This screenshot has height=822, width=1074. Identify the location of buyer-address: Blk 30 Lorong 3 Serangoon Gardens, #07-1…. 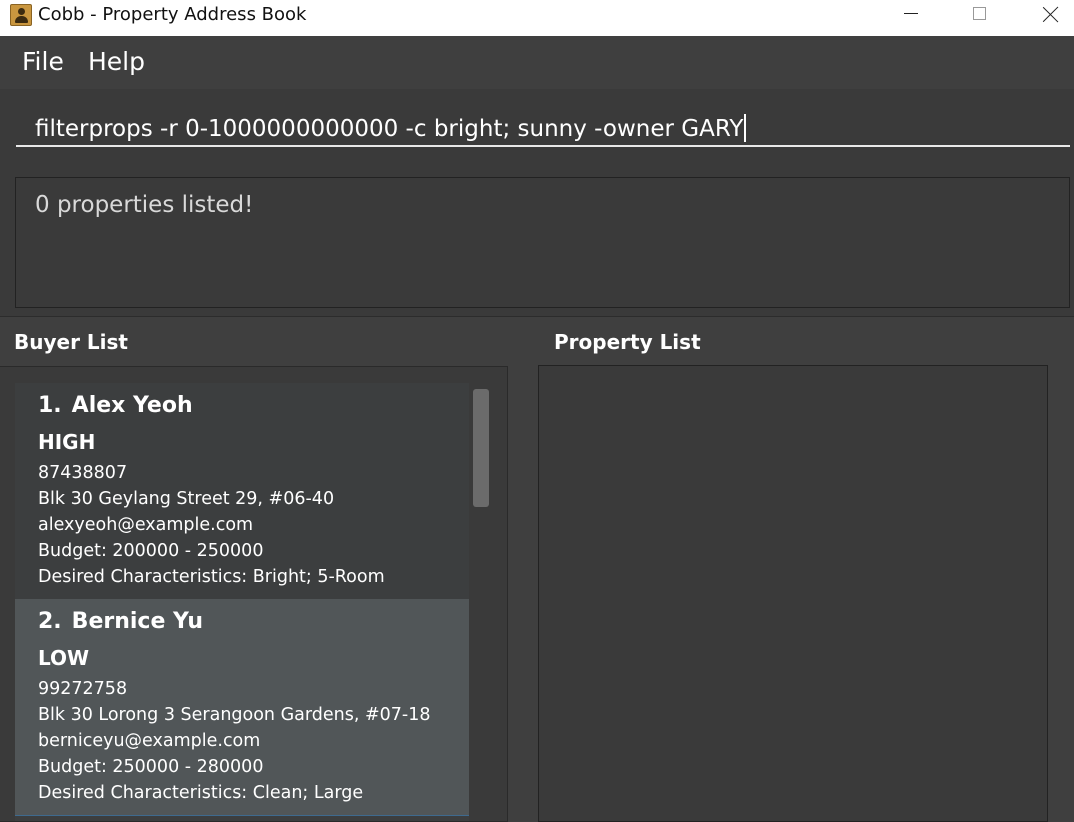
(234, 715).